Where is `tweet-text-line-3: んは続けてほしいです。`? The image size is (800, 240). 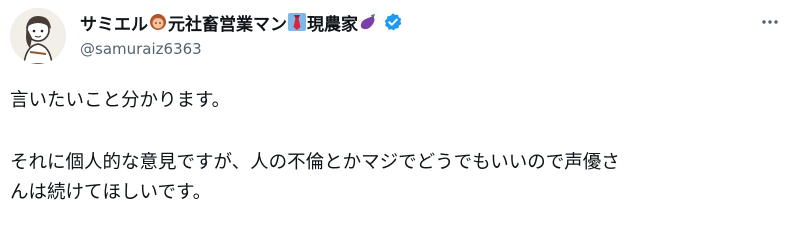
tweet-text-line-3: んは続けてほしいです。 is located at coordinates (111, 192).